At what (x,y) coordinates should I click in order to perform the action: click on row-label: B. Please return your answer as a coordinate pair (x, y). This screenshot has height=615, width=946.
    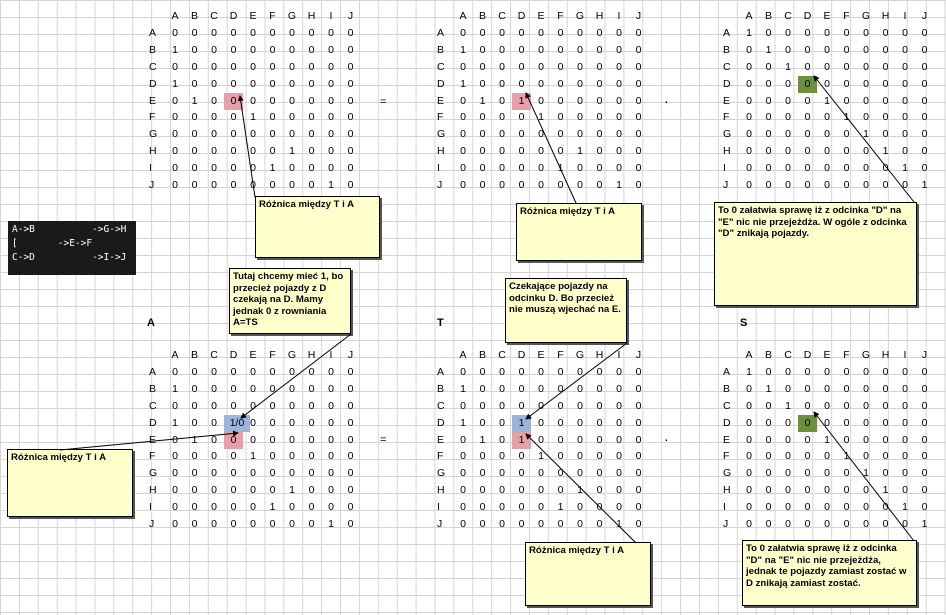
    Looking at the image, I should click on (443, 389).